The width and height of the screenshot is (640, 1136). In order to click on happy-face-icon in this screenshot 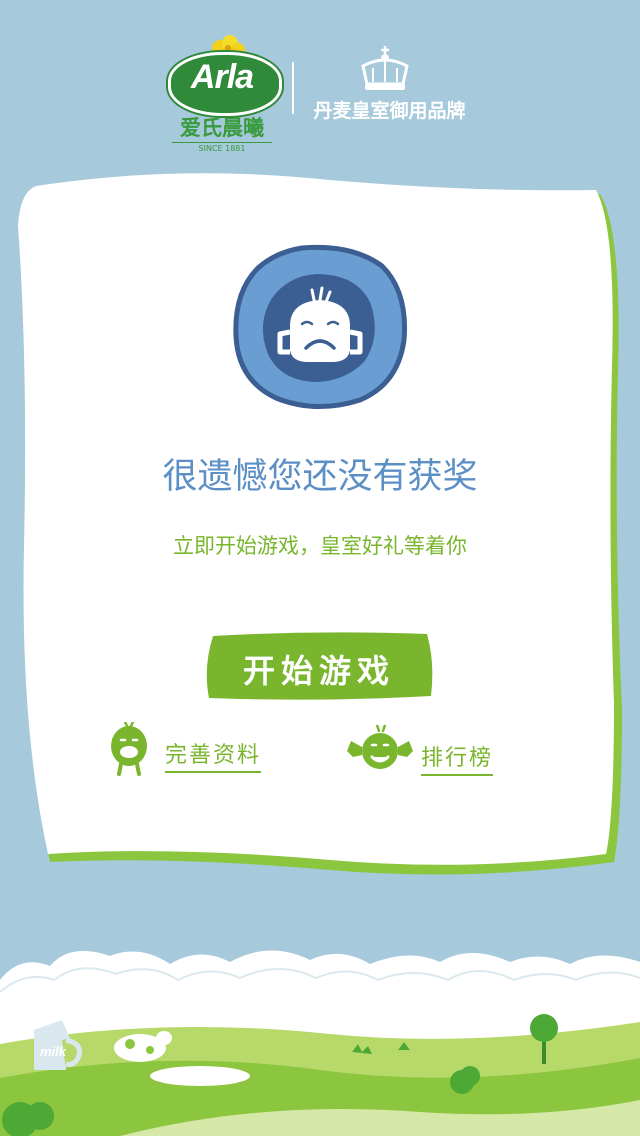, I will do `click(129, 749)`.